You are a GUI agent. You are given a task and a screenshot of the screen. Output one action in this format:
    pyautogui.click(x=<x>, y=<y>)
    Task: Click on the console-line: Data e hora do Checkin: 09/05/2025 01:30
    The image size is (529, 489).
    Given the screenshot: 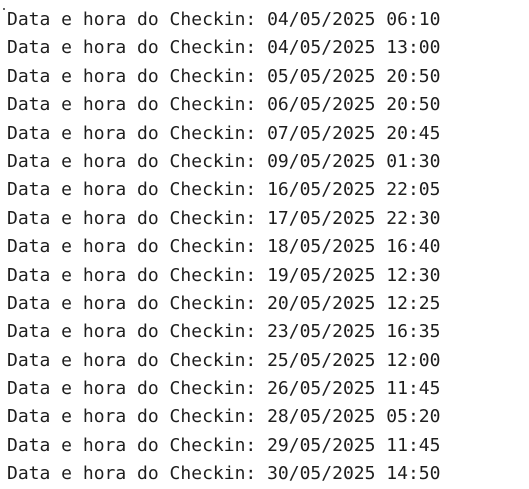 What is the action you would take?
    pyautogui.click(x=224, y=161)
    